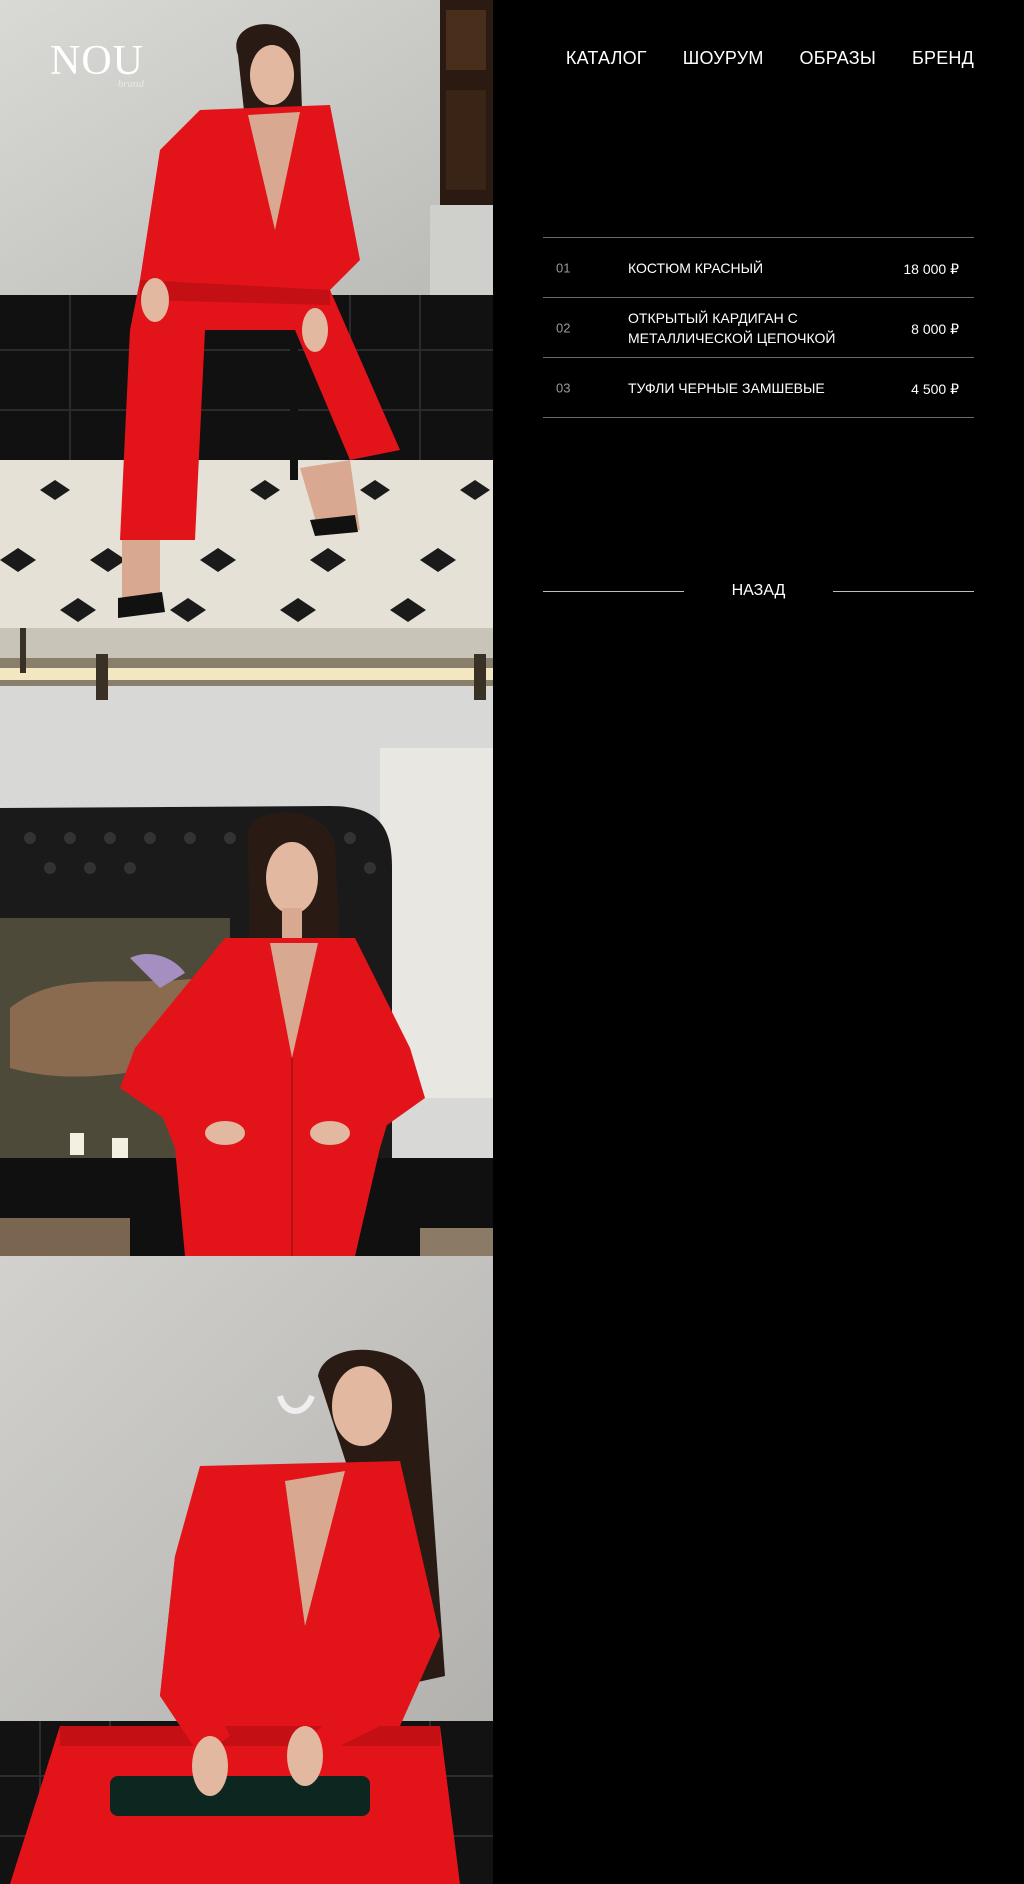 Image resolution: width=1024 pixels, height=1884 pixels. I want to click on product-row: 01 КОСТЮМ КРАСНЫЙ 18 000 ₽, so click(758, 268).